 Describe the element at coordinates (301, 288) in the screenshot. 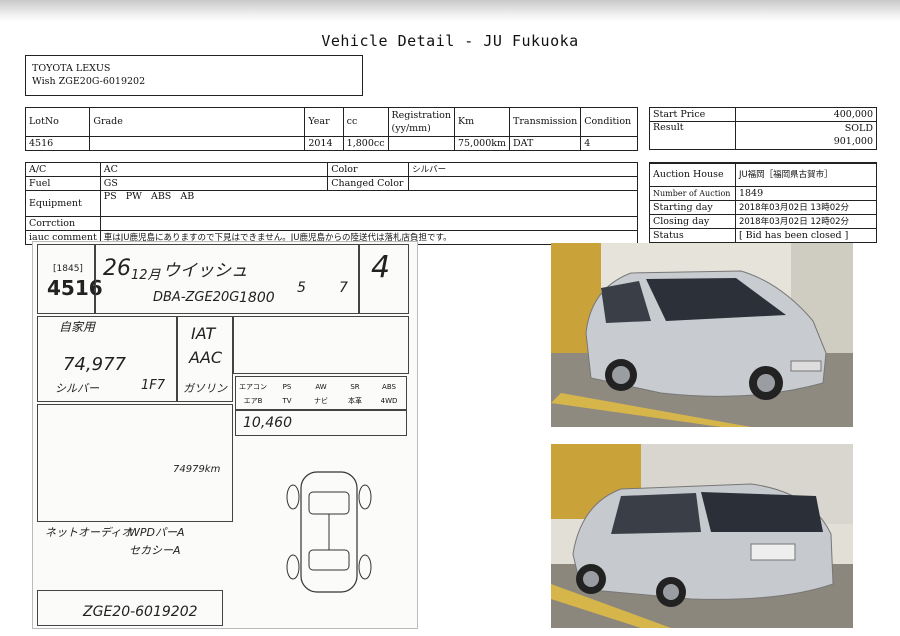

I see `sheet-doors: 5` at that location.